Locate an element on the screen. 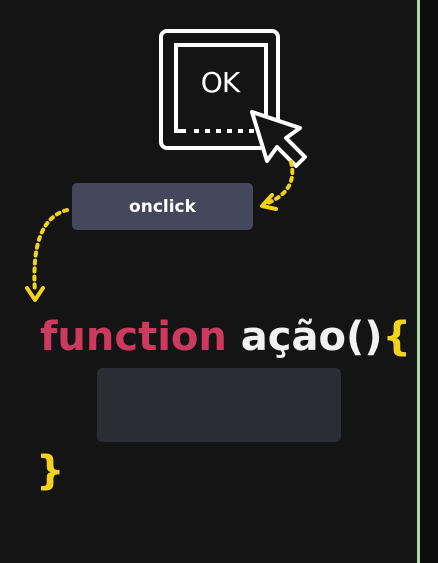 Image resolution: width=438 pixels, height=563 pixels. ok-label: OK is located at coordinates (220, 82).